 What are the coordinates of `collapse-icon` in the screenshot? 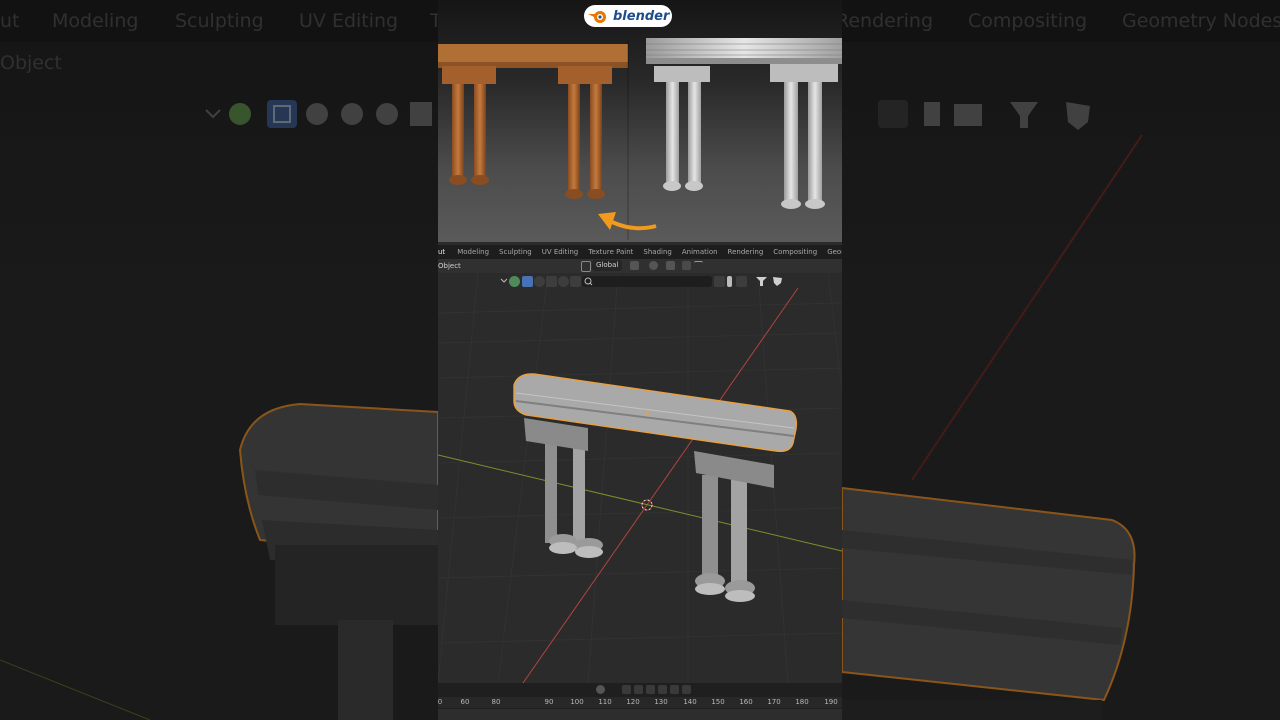 It's located at (719, 281).